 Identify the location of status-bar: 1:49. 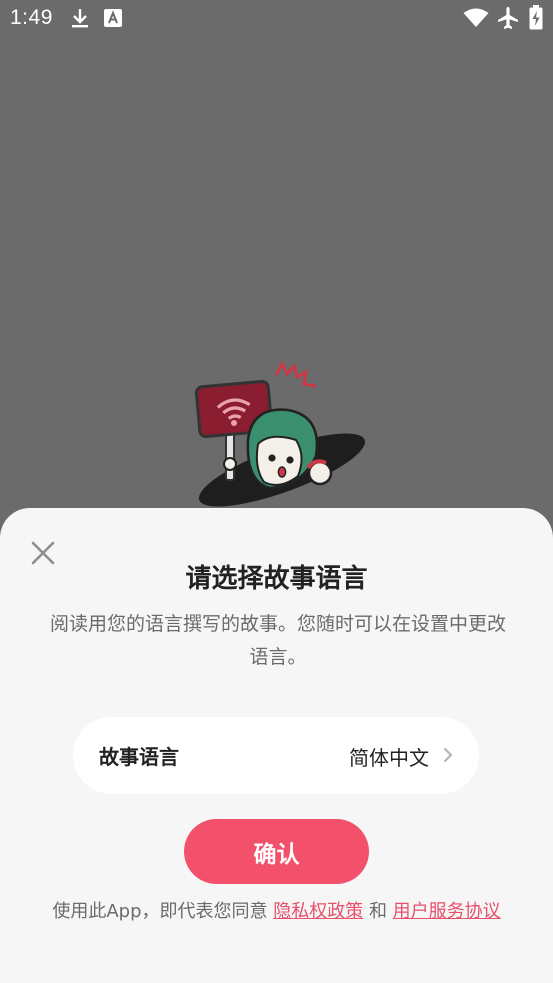
(276, 19).